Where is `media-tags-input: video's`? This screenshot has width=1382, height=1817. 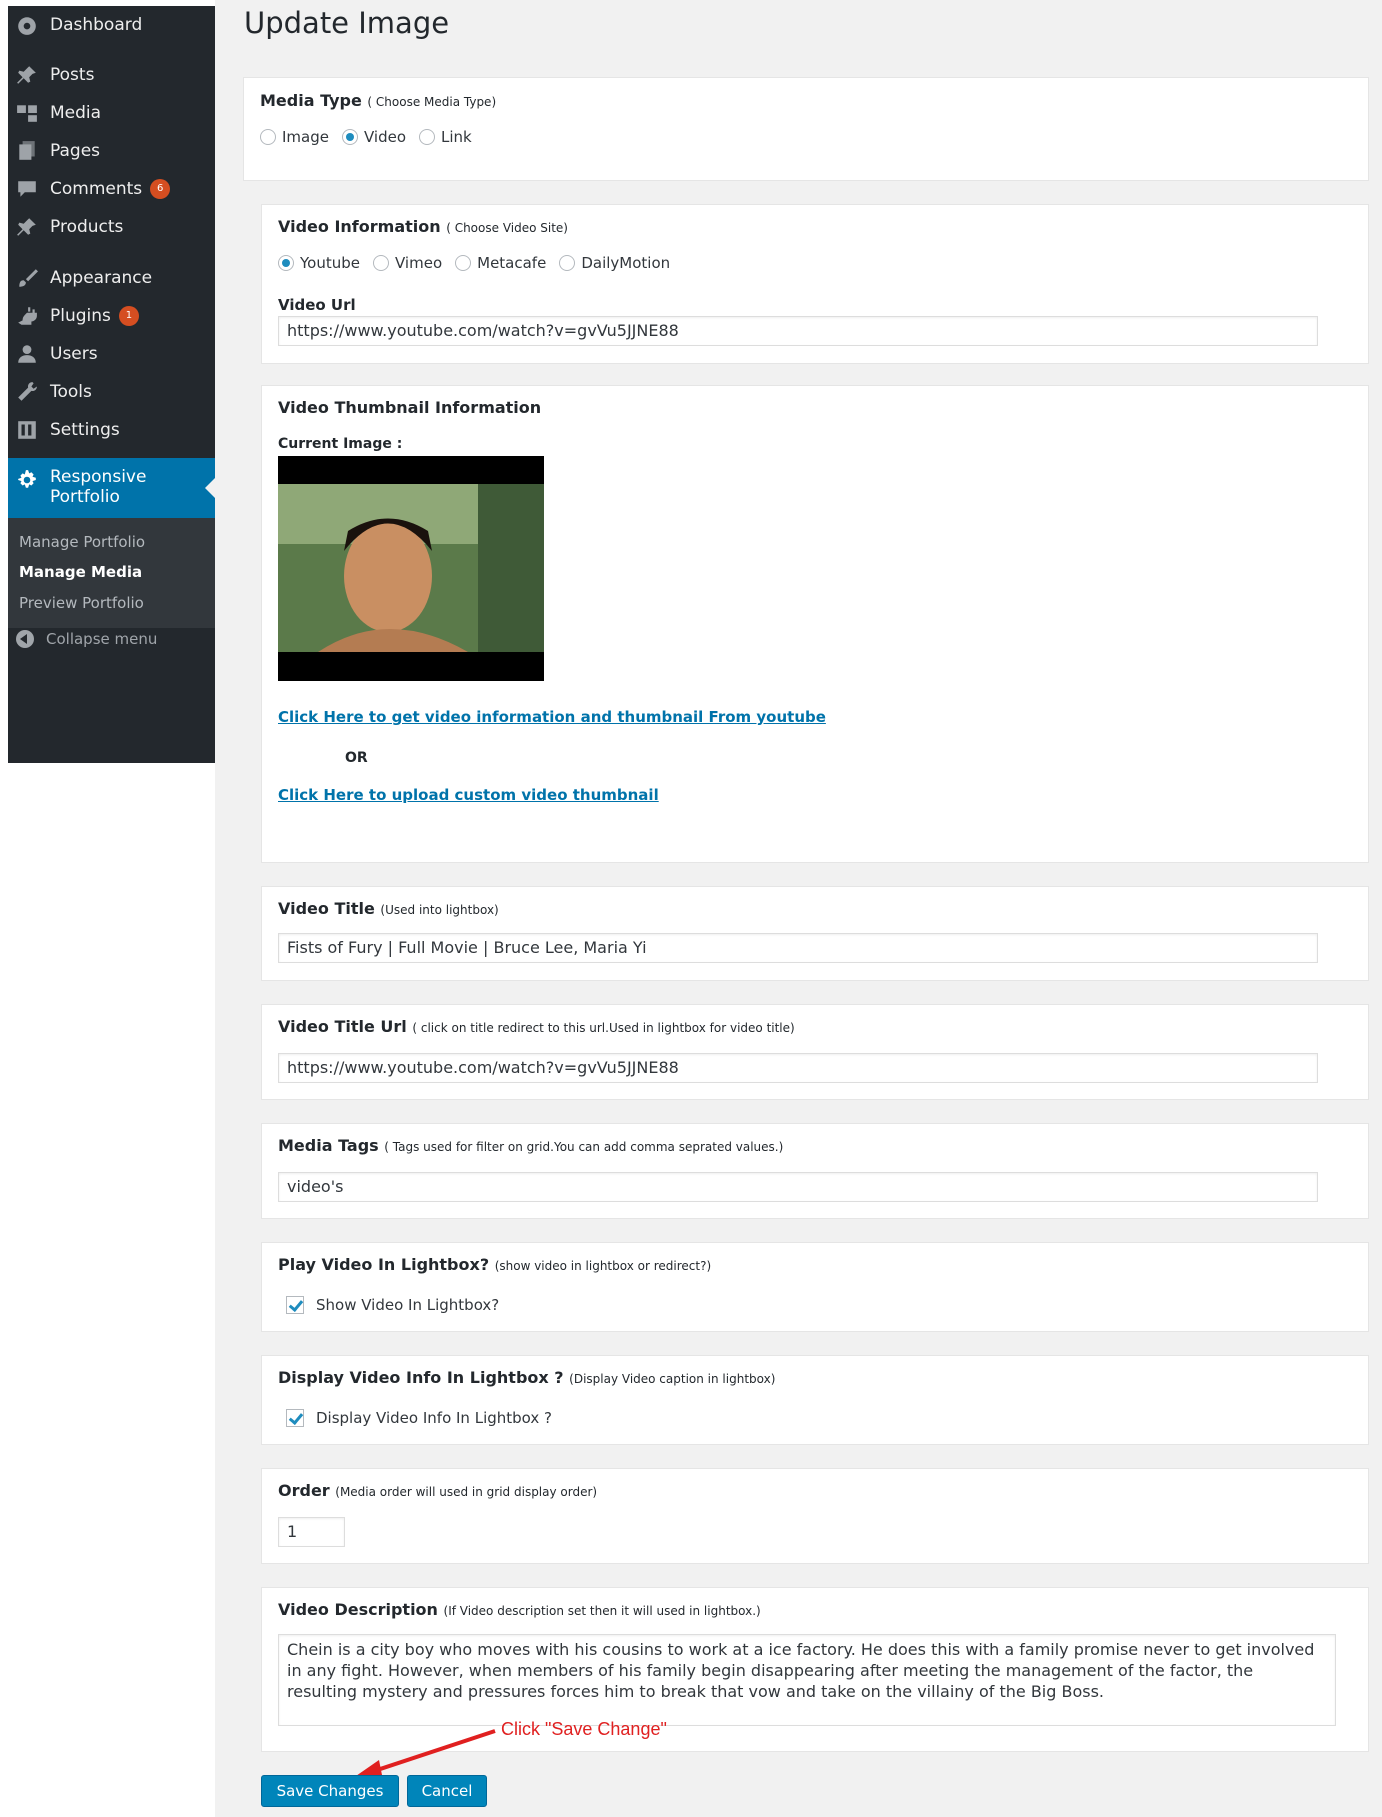
media-tags-input: video's is located at coordinates (798, 1187).